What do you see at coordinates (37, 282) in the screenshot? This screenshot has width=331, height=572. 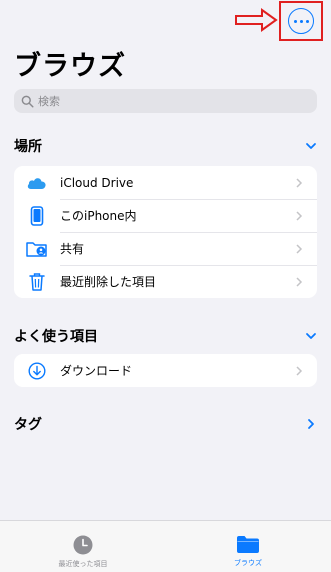 I see `trash-icon` at bounding box center [37, 282].